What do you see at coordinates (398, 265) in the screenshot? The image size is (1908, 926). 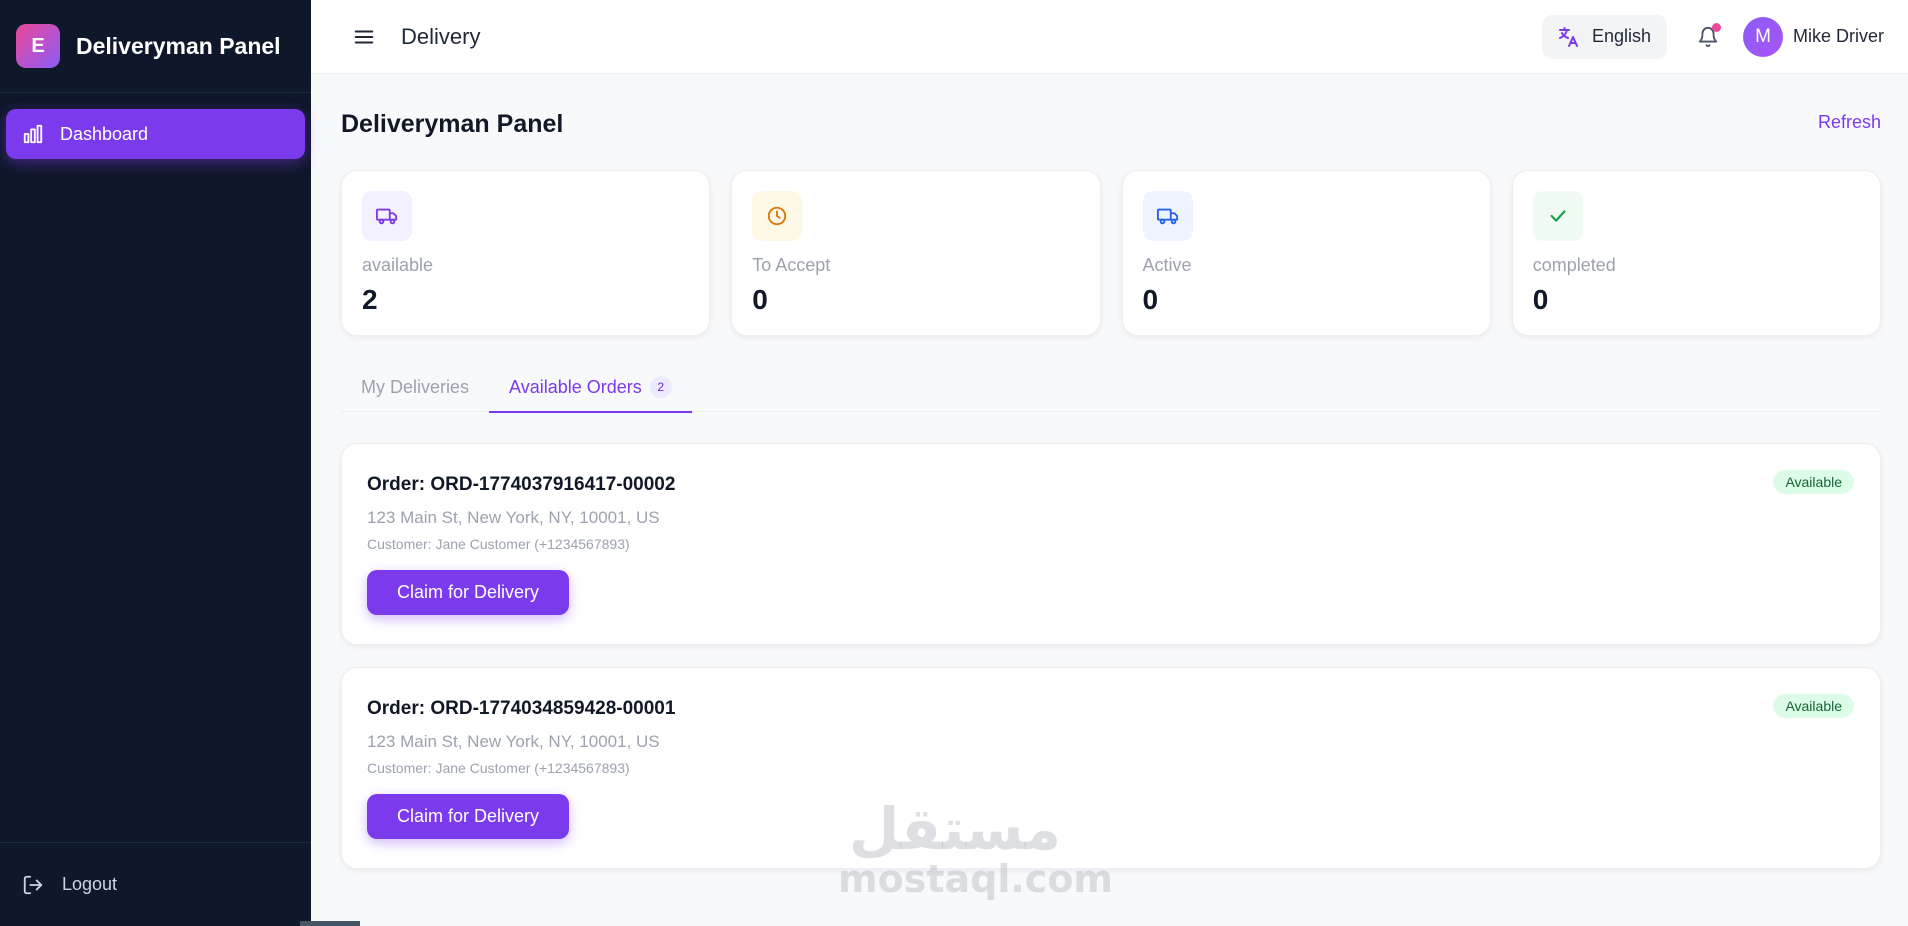 I see `stat-label: available` at bounding box center [398, 265].